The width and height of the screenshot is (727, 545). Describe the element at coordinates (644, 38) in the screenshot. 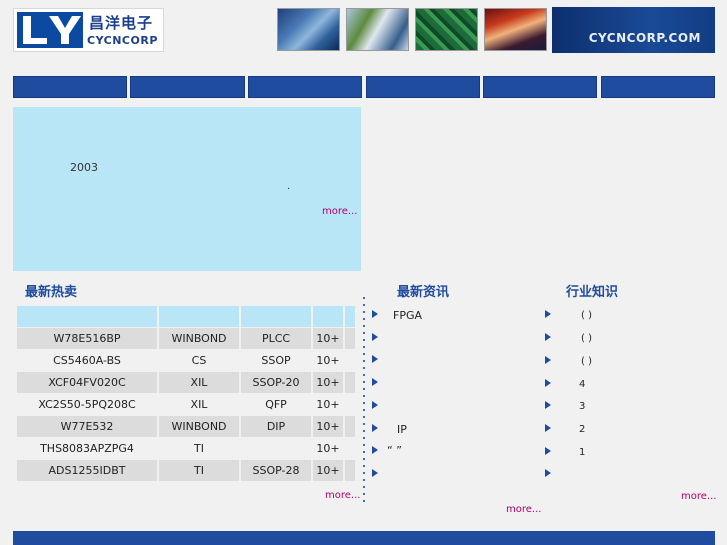

I see `site-url-text: CYCNCORP.COM` at that location.